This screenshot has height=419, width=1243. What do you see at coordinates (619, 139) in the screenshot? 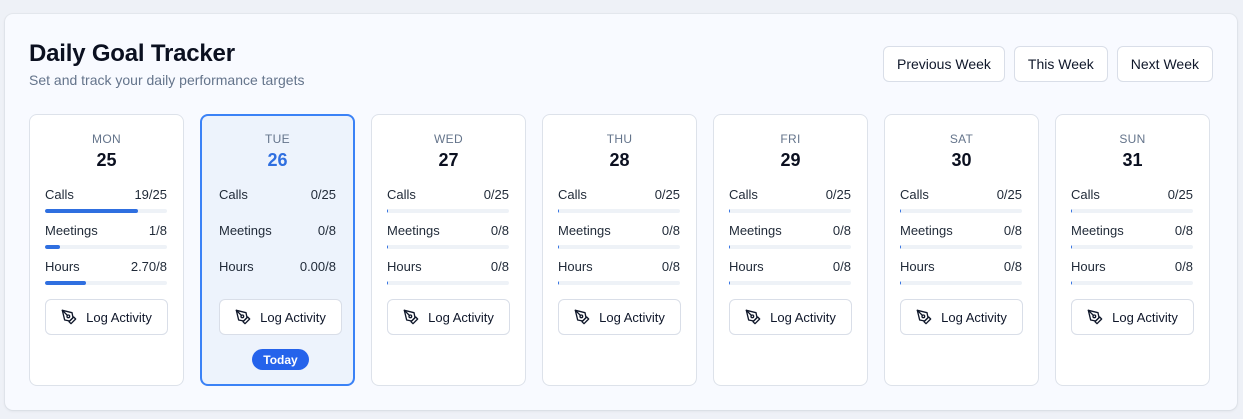
I see `day-name: THU` at bounding box center [619, 139].